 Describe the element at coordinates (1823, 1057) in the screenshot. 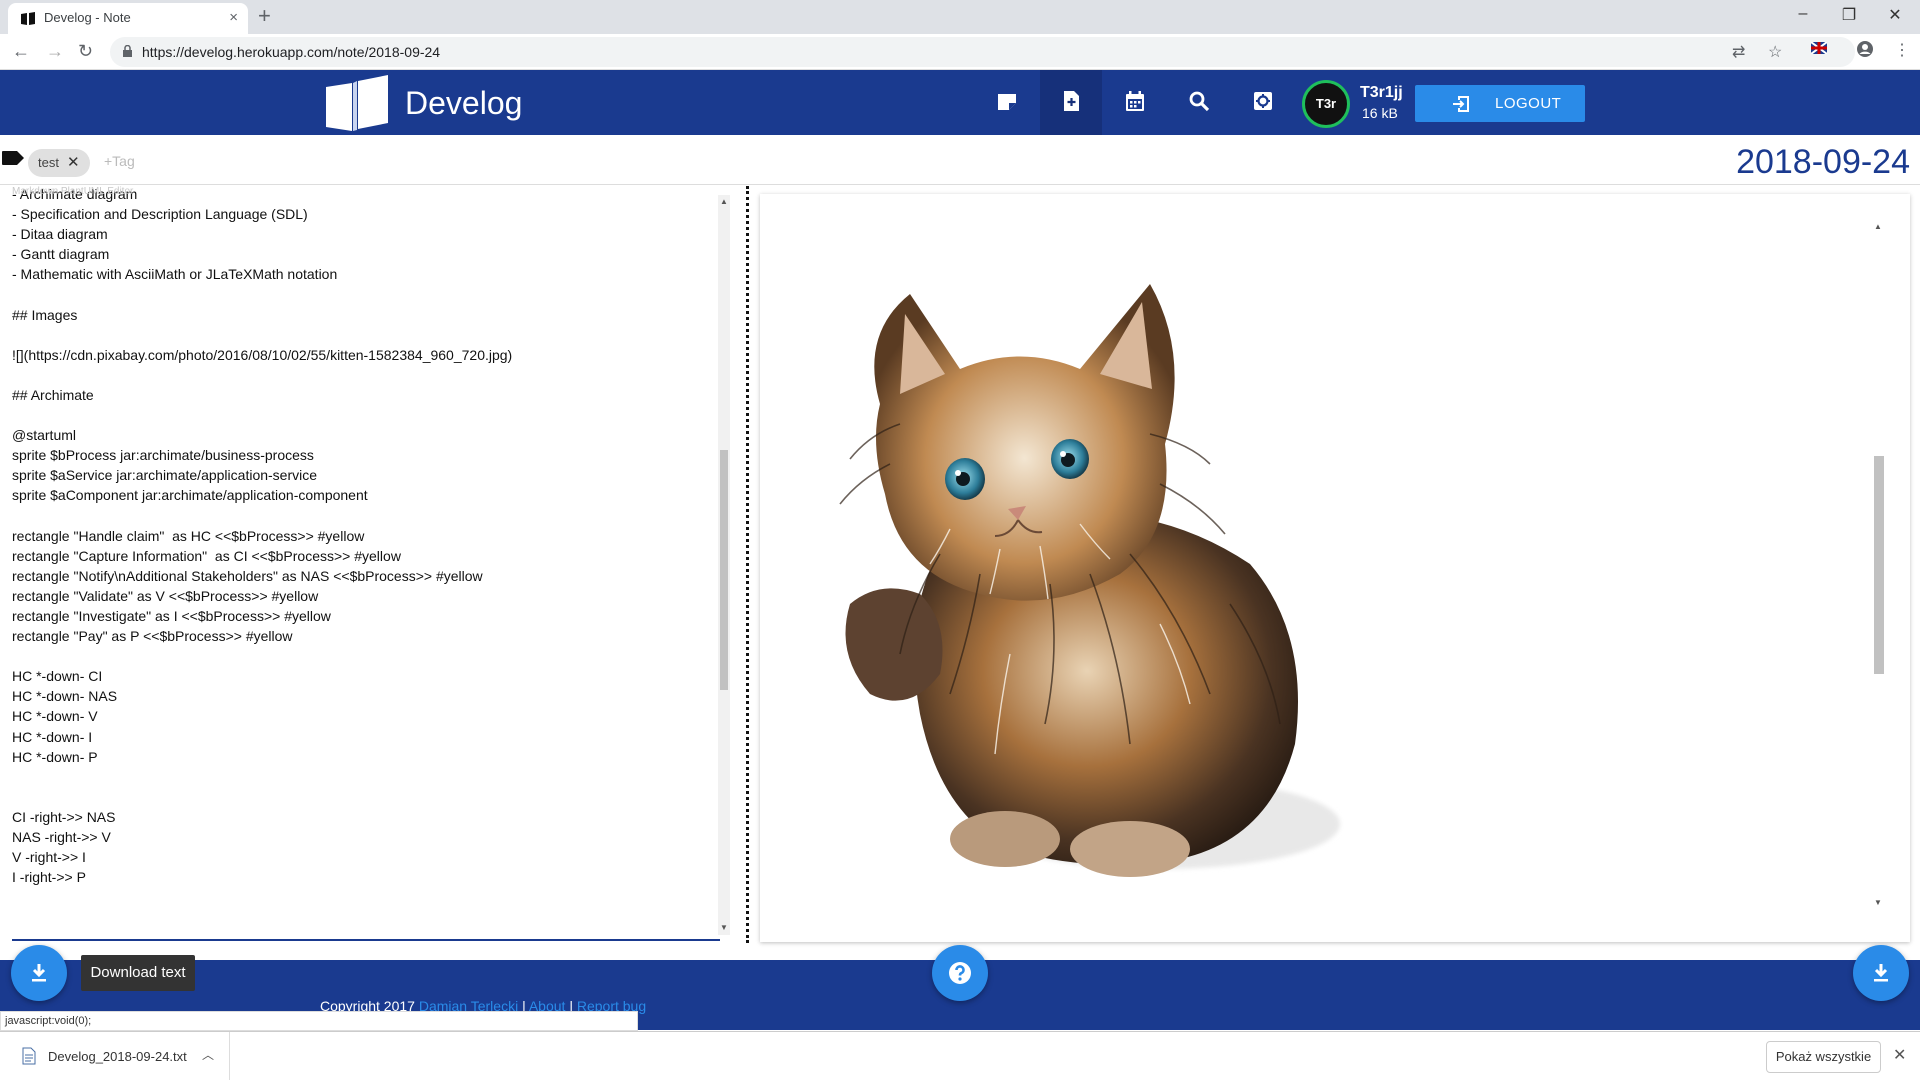

I see `show-all-downloads-button: Pokaż wszystkie` at that location.